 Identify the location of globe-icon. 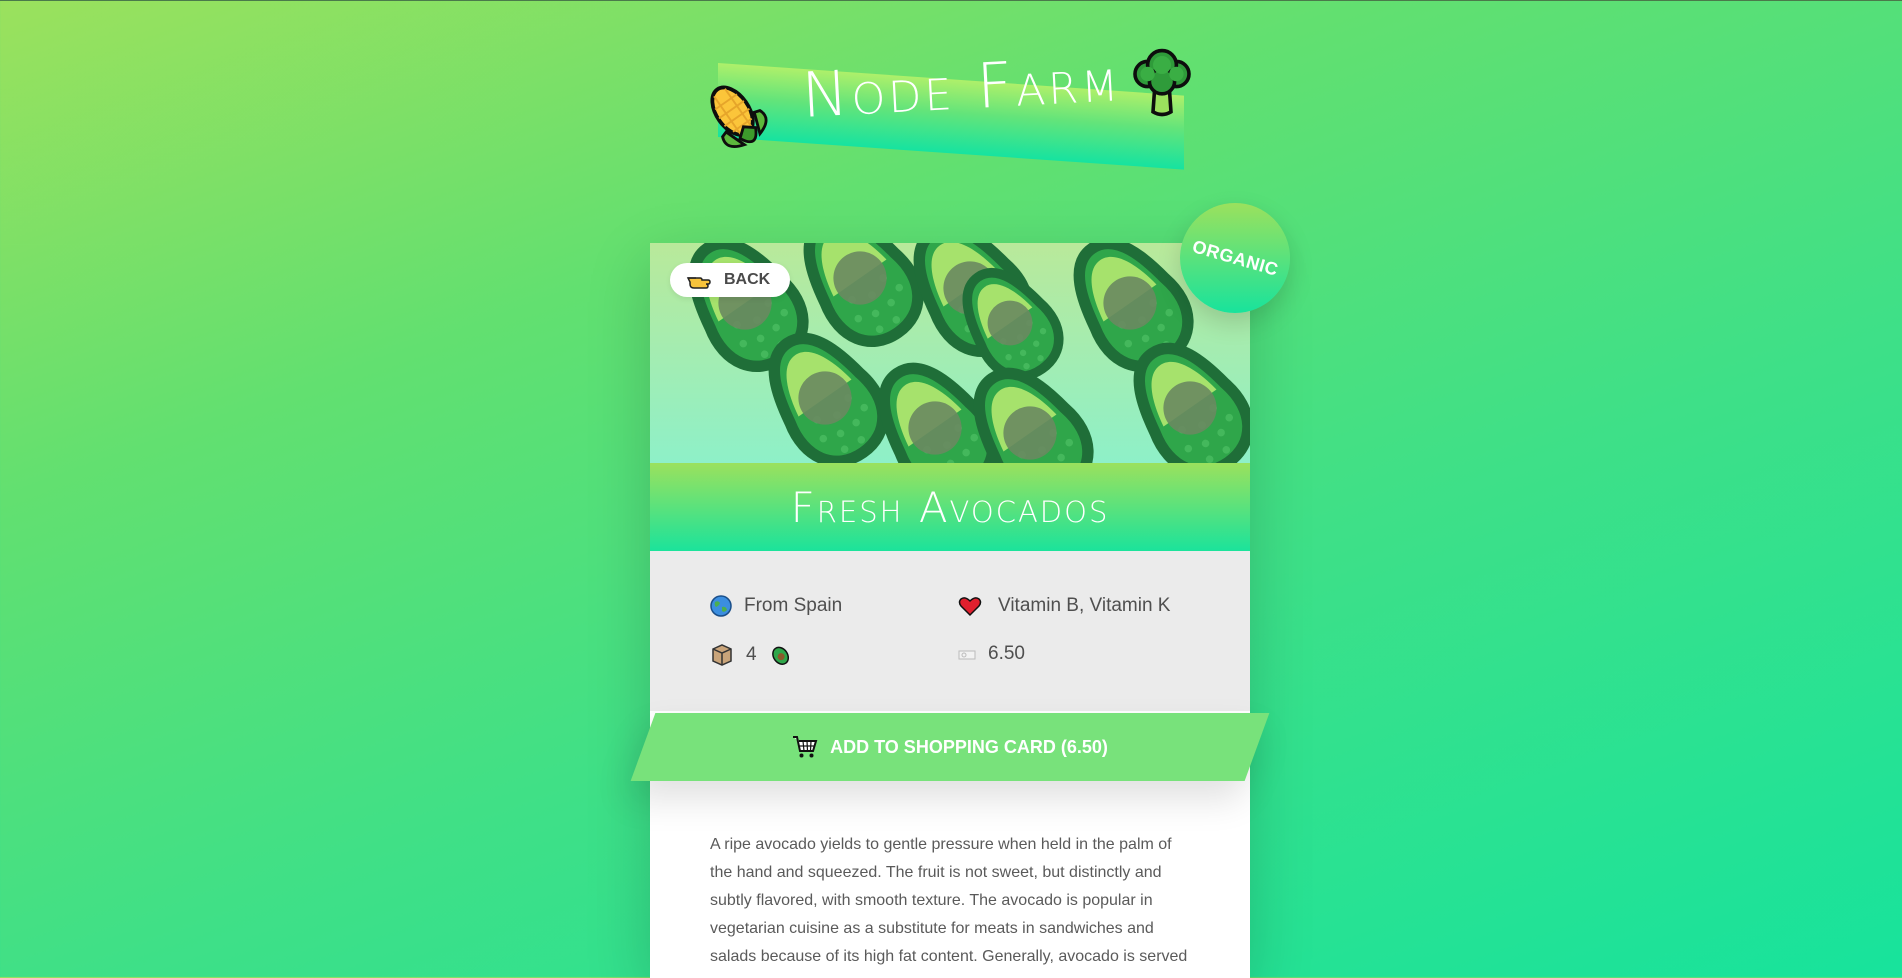
(721, 606).